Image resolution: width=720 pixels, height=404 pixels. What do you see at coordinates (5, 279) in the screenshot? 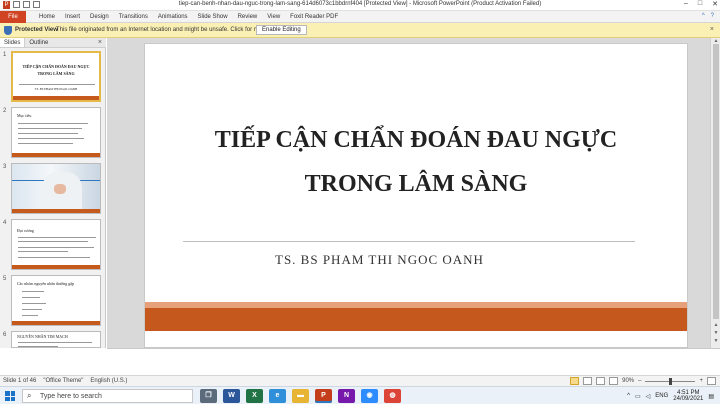
I see `slide-number: 5` at bounding box center [5, 279].